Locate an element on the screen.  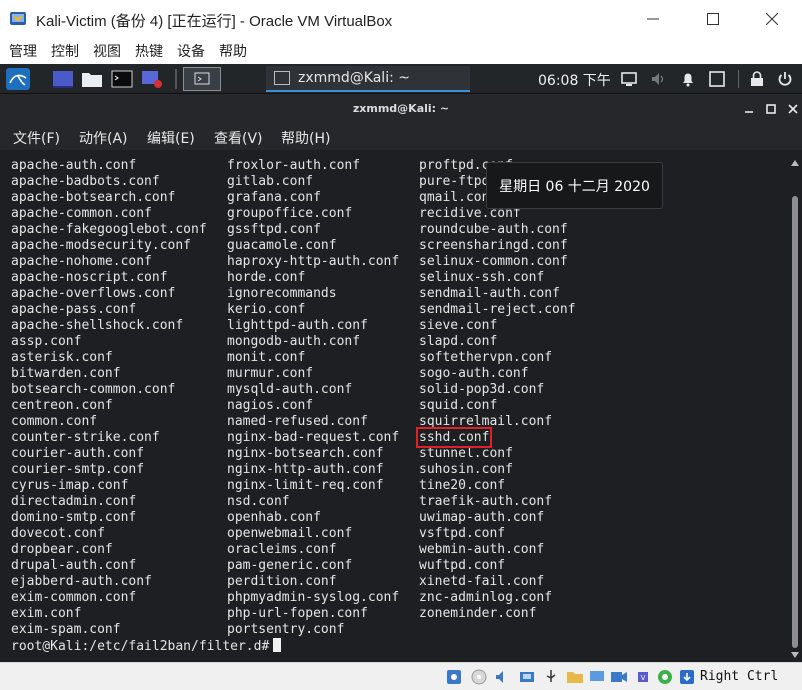
scroll-down-arrow-icon is located at coordinates (795, 655).